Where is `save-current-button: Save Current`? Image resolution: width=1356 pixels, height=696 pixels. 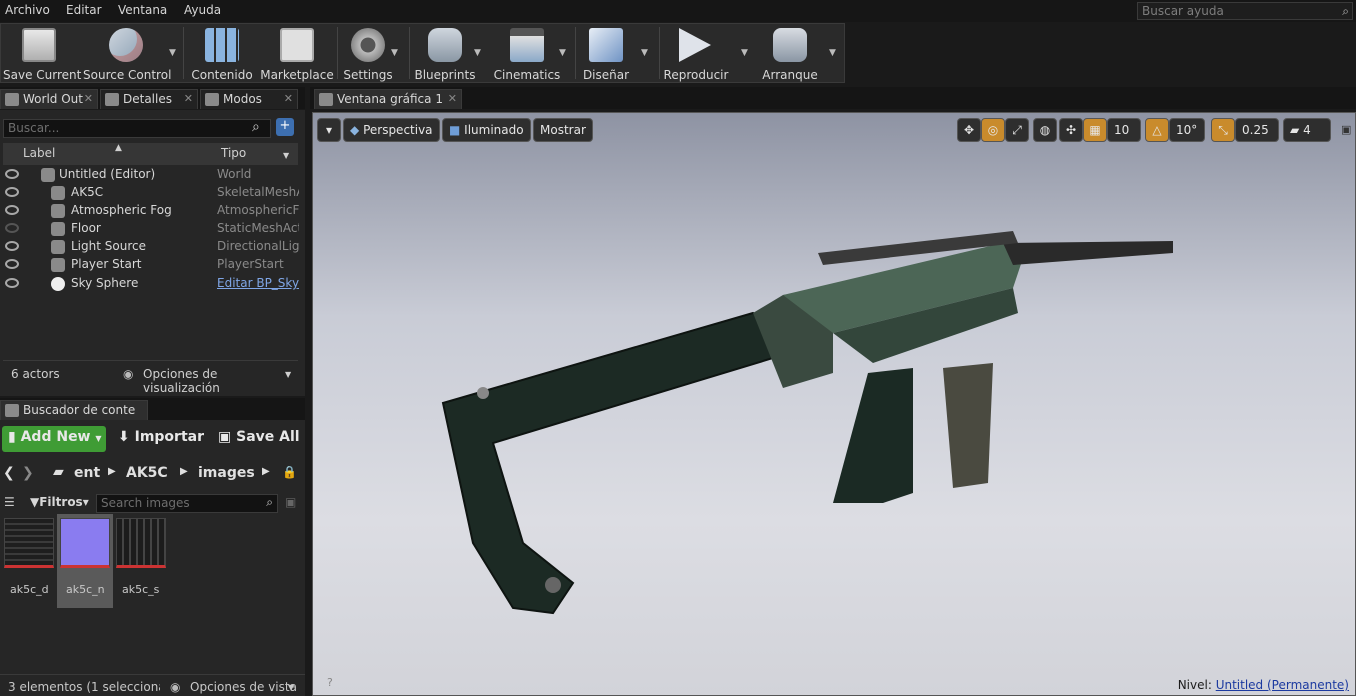
save-current-button: Save Current is located at coordinates (42, 53).